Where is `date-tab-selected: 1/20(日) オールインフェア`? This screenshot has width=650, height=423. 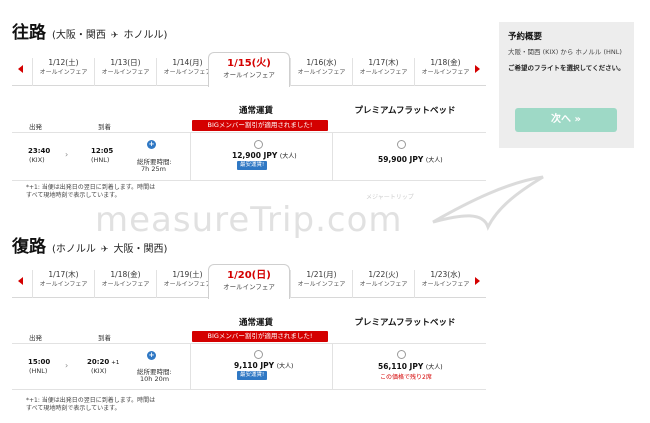
date-tab-selected: 1/20(日) オールインフェア is located at coordinates (249, 281).